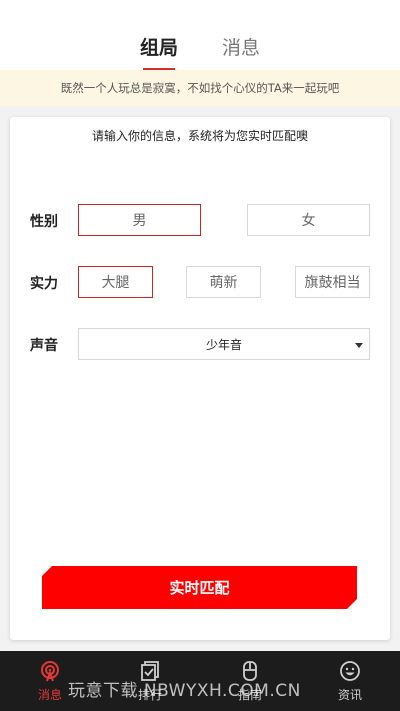 The image size is (400, 711). I want to click on form-hint: 请输入你的信息，系统将为您实时匹配噢, so click(199, 136).